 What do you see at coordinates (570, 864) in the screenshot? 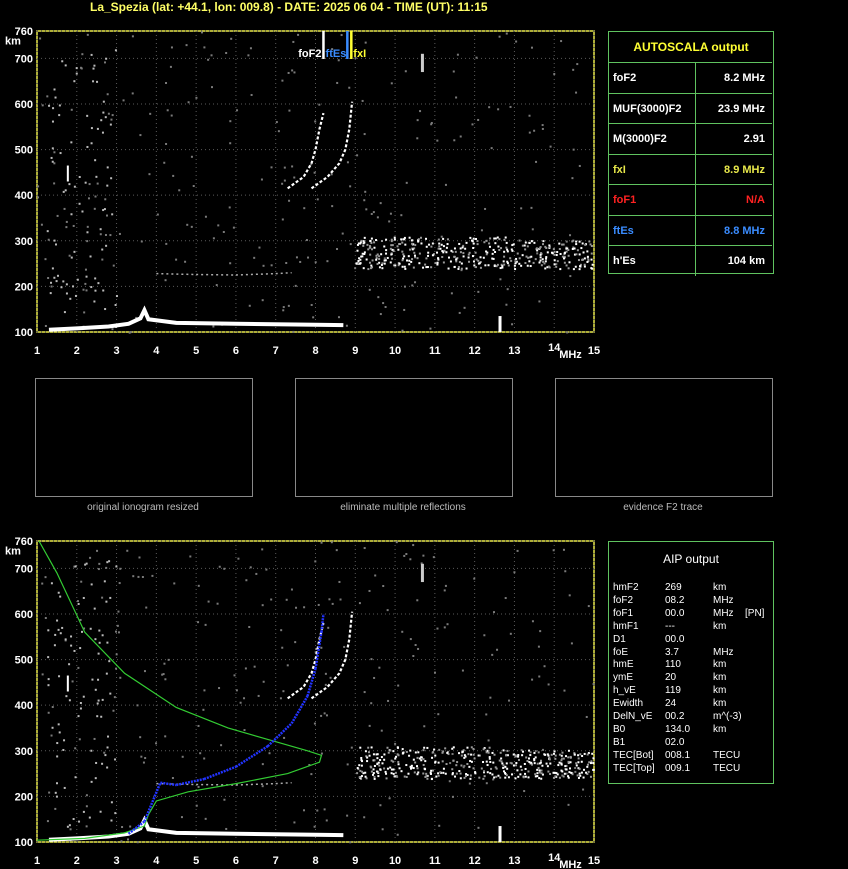
I see `x-axis-unit: MHz` at bounding box center [570, 864].